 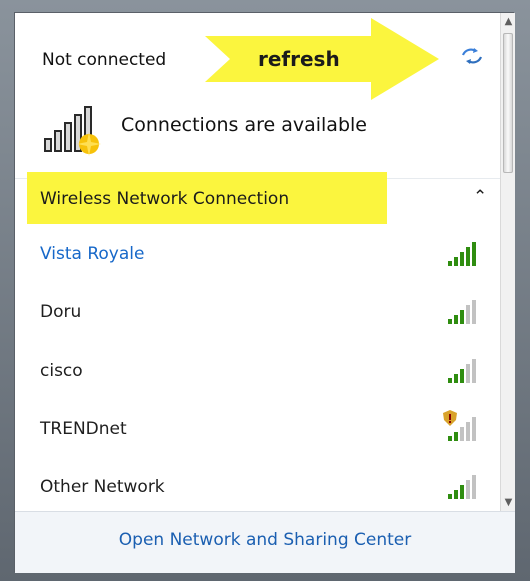 What do you see at coordinates (257, 256) in the screenshot?
I see `network-row-vista-royale: Vista Royale` at bounding box center [257, 256].